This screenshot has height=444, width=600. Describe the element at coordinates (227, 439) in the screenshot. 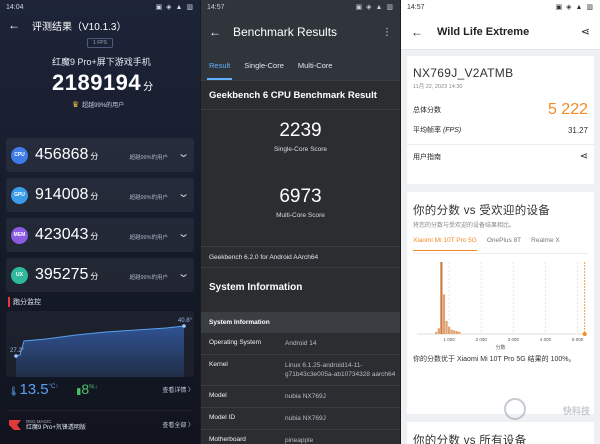

I see `row-key: Motherboard` at that location.